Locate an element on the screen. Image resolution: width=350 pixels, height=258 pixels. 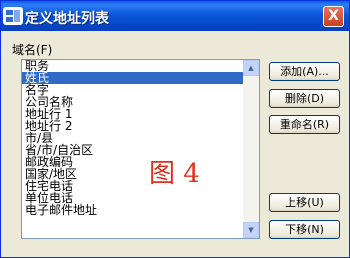
app-icon is located at coordinates (13, 16).